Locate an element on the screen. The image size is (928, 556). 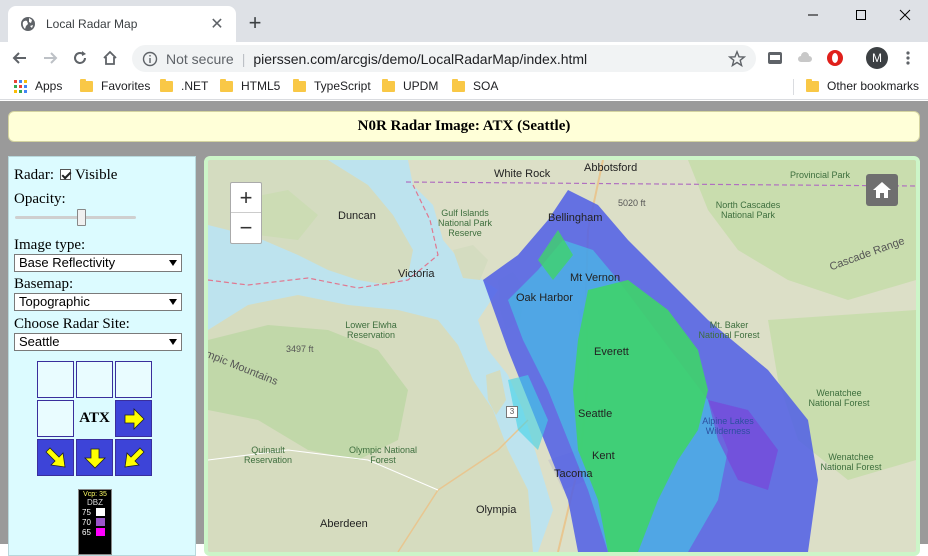
bookmark-label: TypeScript is located at coordinates (342, 86).